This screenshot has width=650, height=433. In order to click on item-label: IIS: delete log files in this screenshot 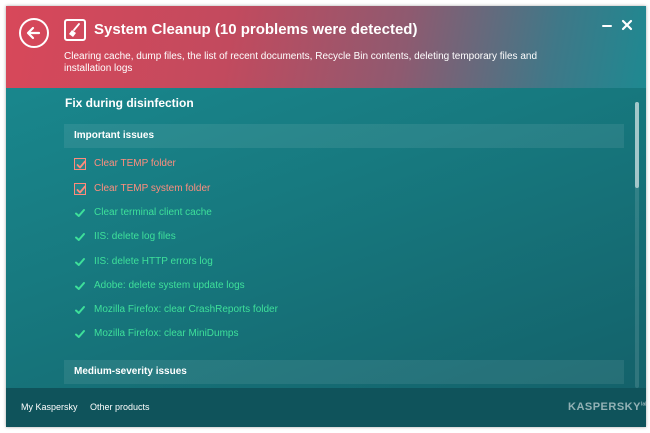, I will do `click(135, 236)`.